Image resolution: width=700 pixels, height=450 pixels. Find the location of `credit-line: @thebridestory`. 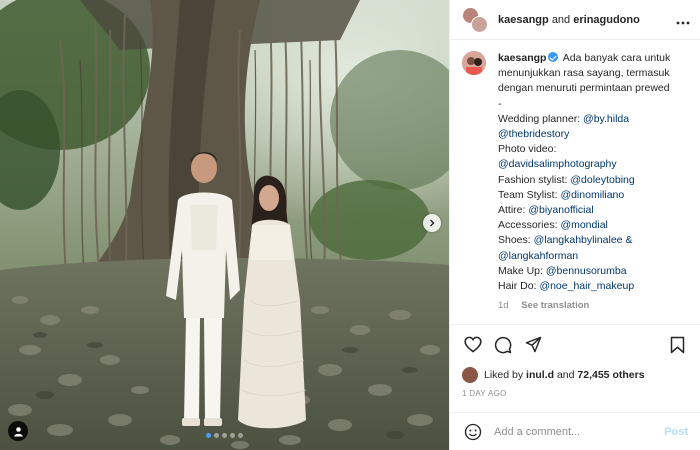

credit-line: @thebridestory is located at coordinates (593, 134).